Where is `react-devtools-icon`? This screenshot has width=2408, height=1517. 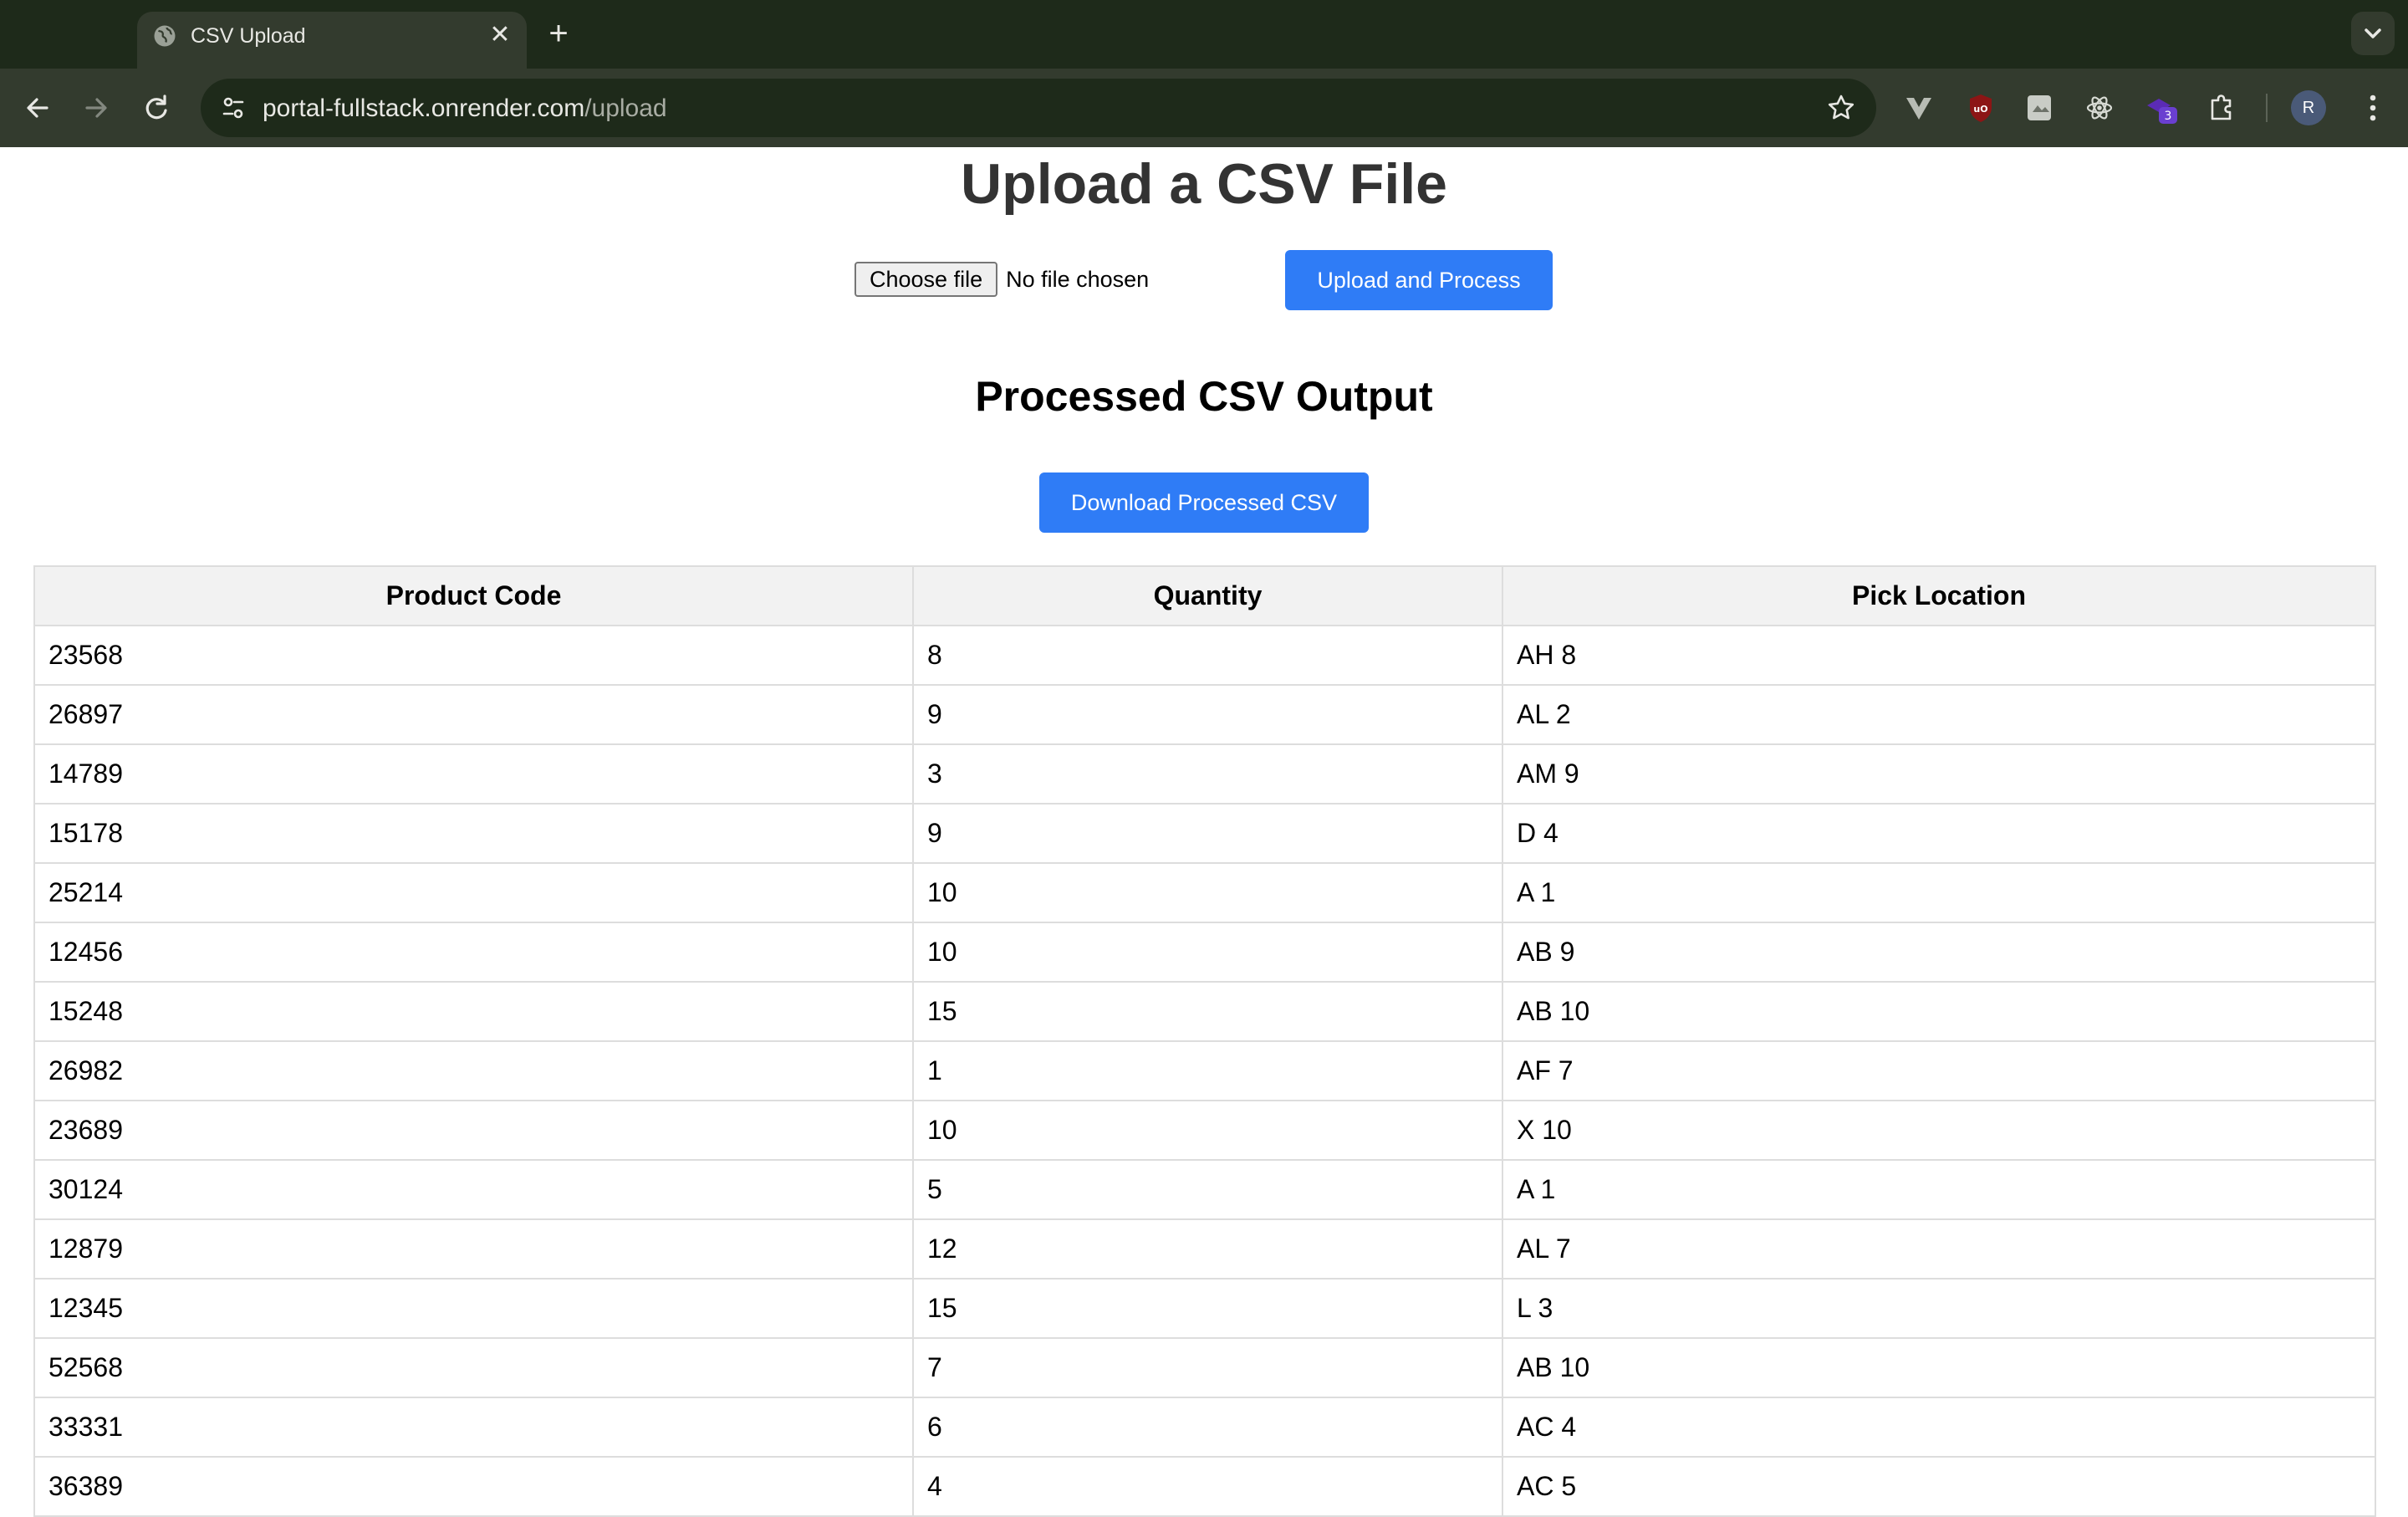 react-devtools-icon is located at coordinates (2100, 108).